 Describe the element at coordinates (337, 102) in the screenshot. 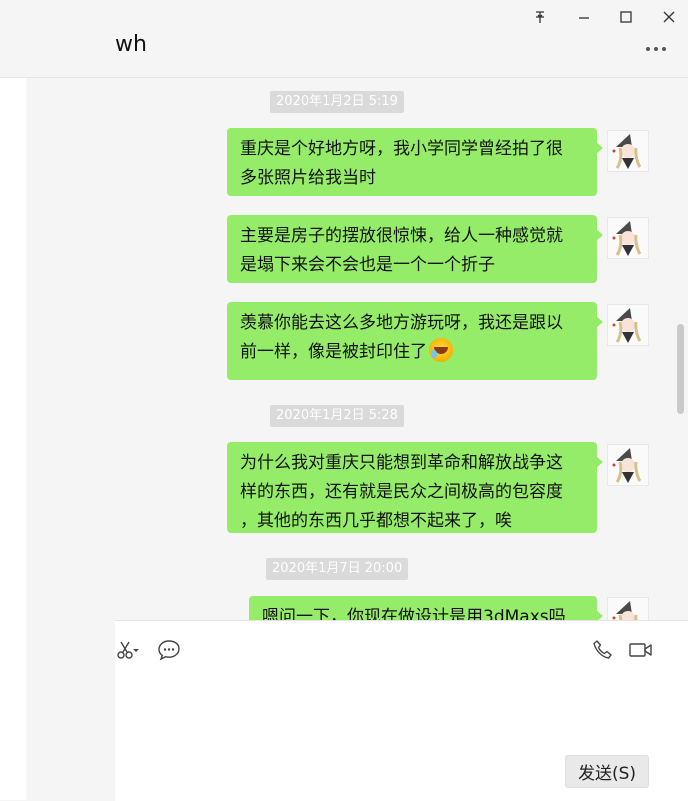

I see `timestamp: 2020年1月2日 5:19` at that location.